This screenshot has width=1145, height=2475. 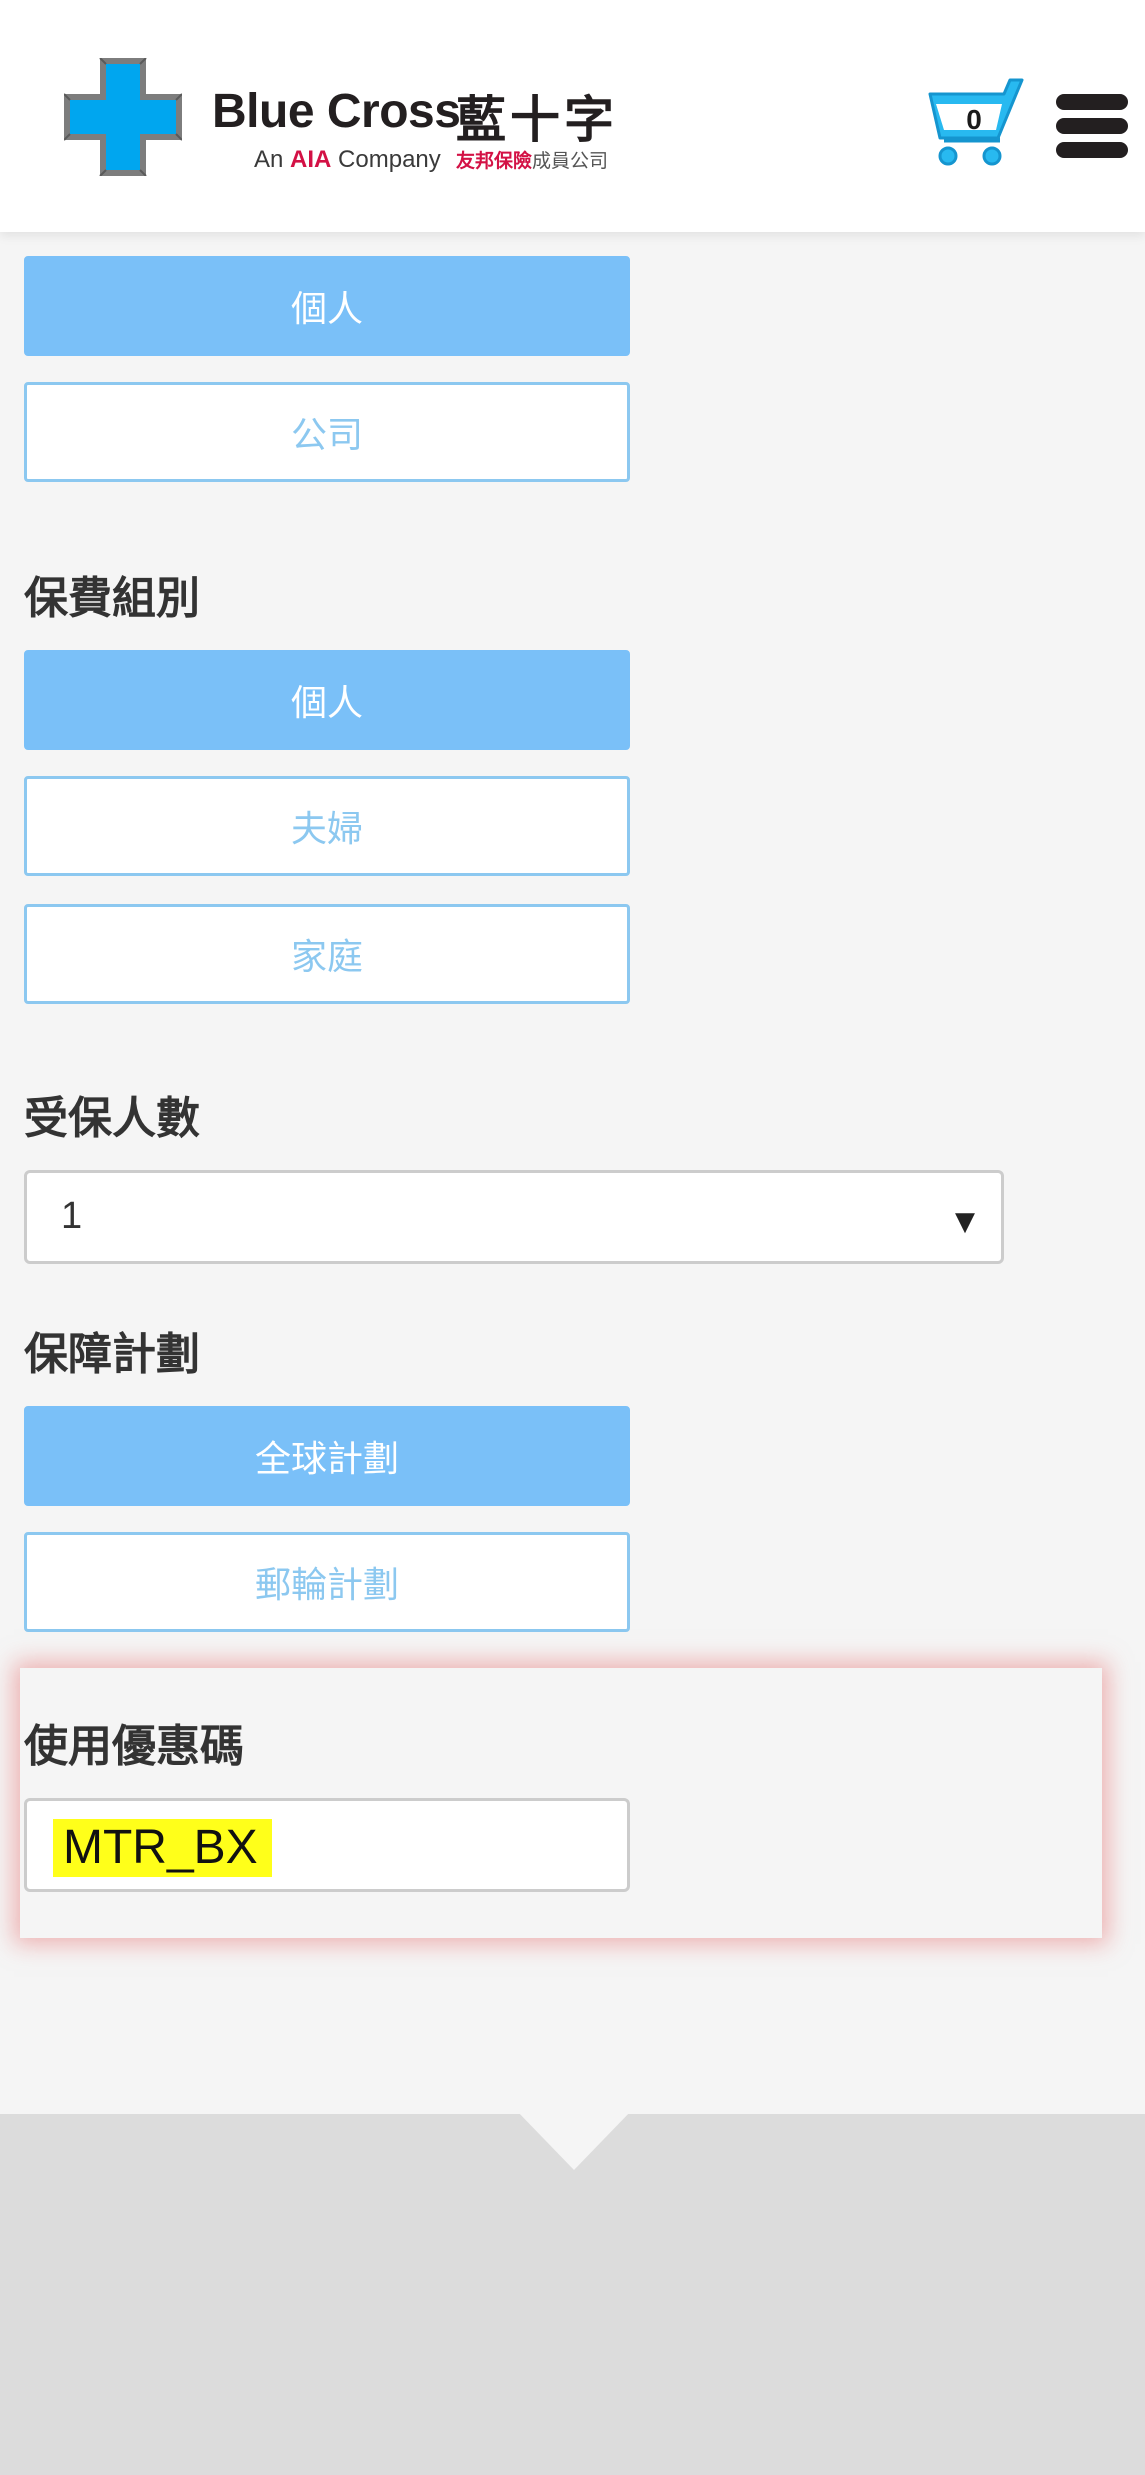 What do you see at coordinates (327, 1456) in the screenshot?
I see `coverage-global-plan-button: 全球計劃` at bounding box center [327, 1456].